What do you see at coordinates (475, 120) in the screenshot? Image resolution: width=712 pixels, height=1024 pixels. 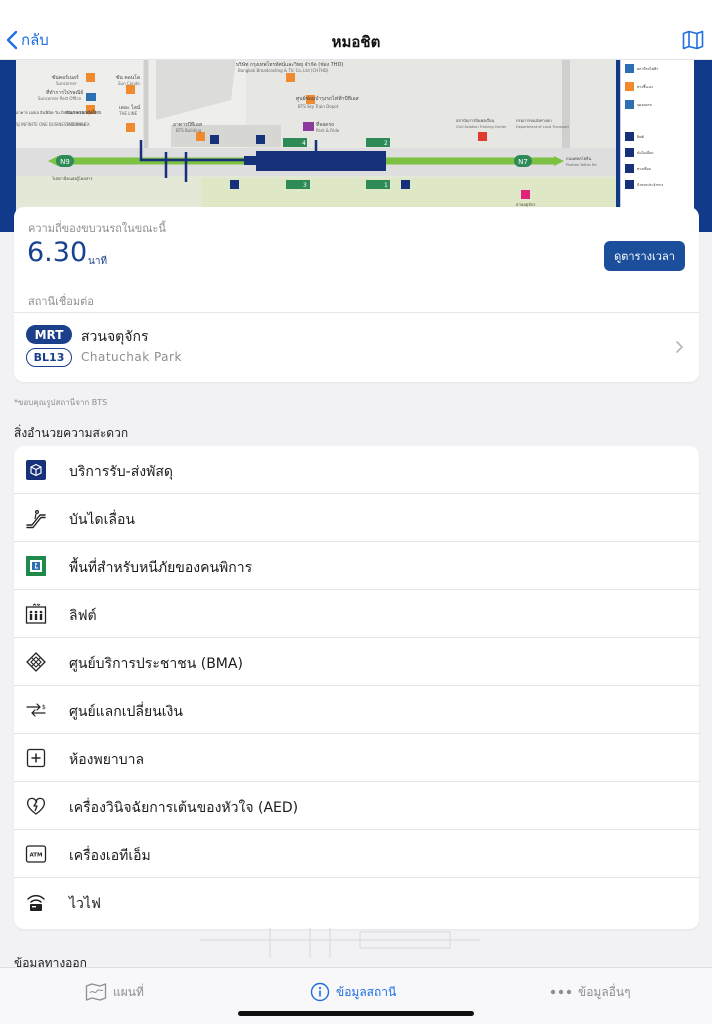 I see `map-label: สถาบันการบินพลเรือน` at bounding box center [475, 120].